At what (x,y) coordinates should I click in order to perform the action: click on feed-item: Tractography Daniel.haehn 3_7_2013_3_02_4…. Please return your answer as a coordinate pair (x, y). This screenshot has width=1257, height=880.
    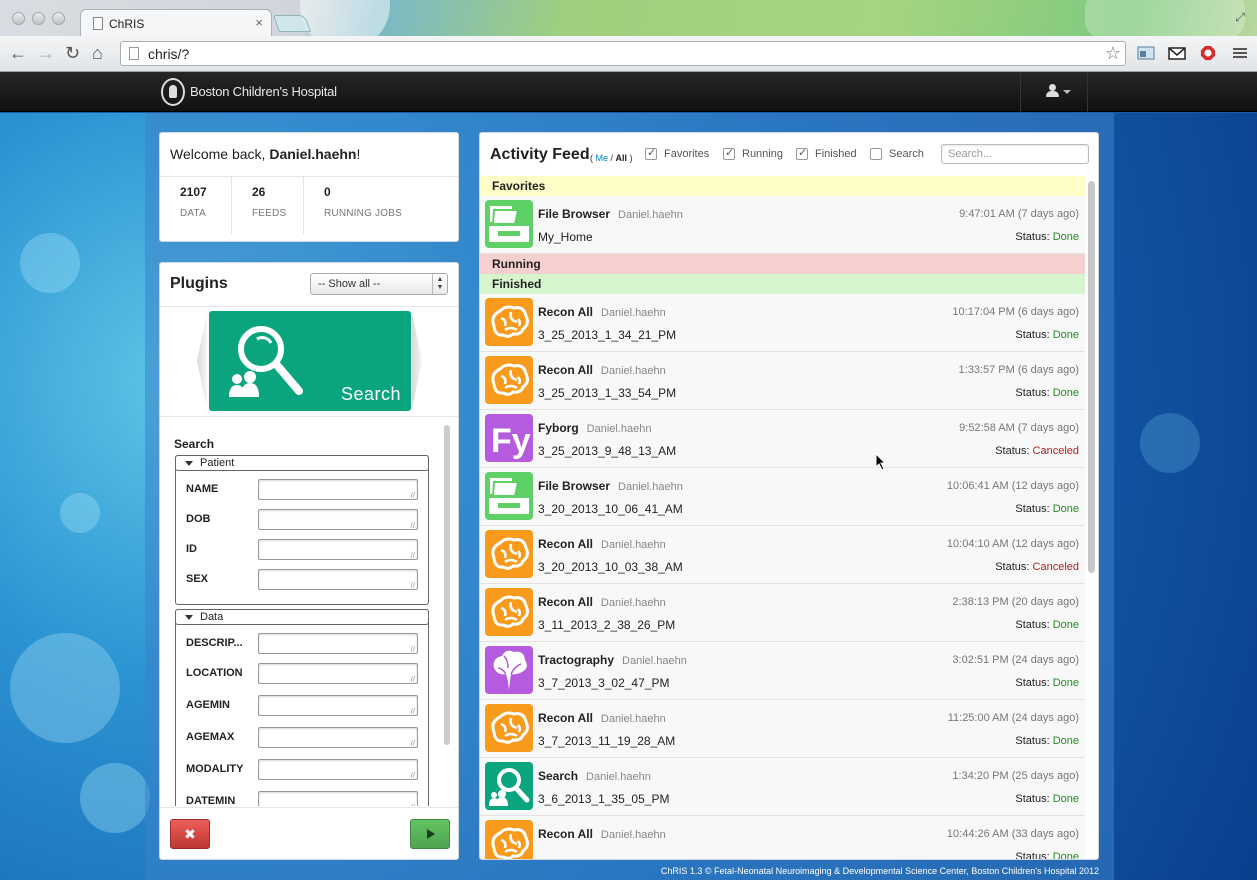
    Looking at the image, I should click on (782, 671).